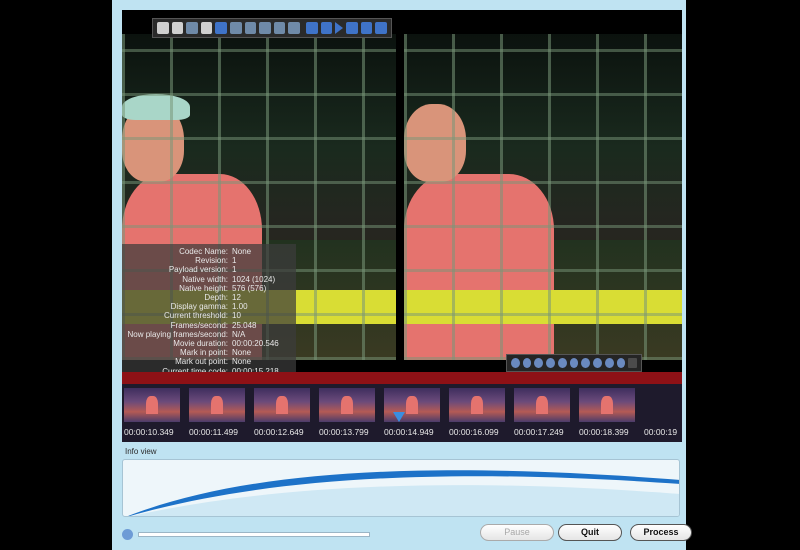 This screenshot has height=550, width=800. What do you see at coordinates (517, 532) in the screenshot?
I see `pause-button: Pause` at bounding box center [517, 532].